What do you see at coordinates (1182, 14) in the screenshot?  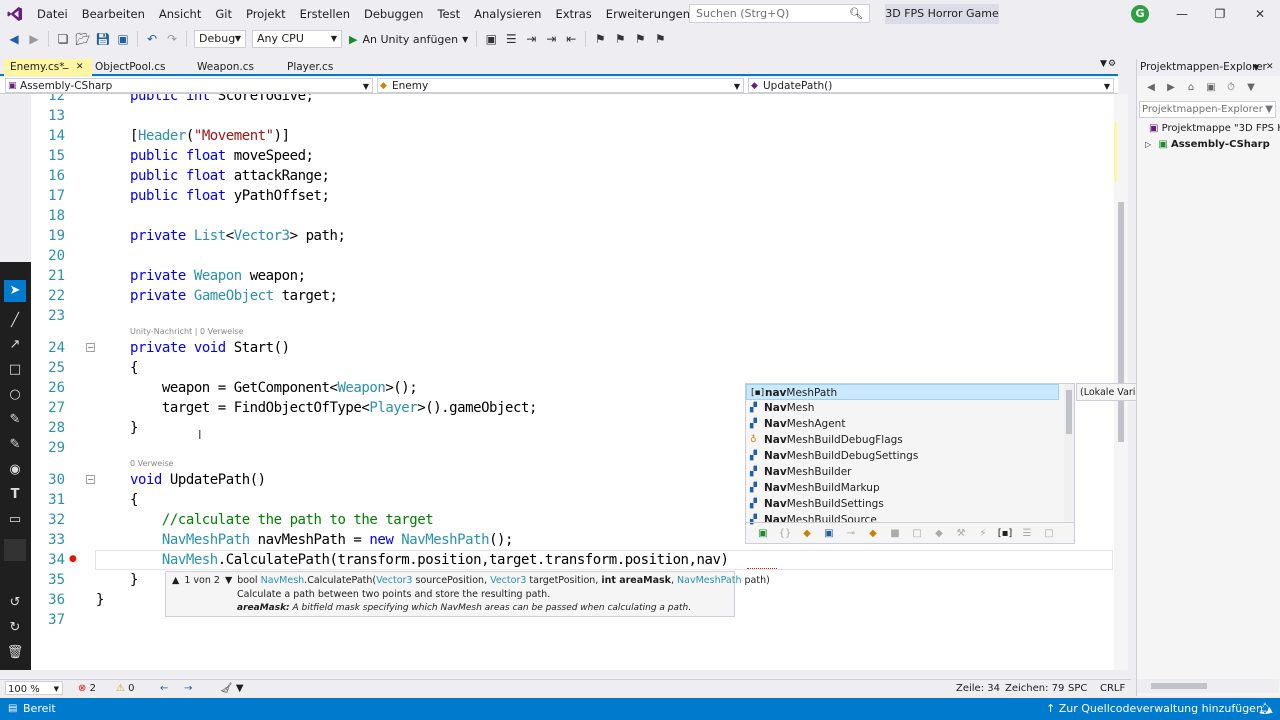 I see `minimize-icon: —` at bounding box center [1182, 14].